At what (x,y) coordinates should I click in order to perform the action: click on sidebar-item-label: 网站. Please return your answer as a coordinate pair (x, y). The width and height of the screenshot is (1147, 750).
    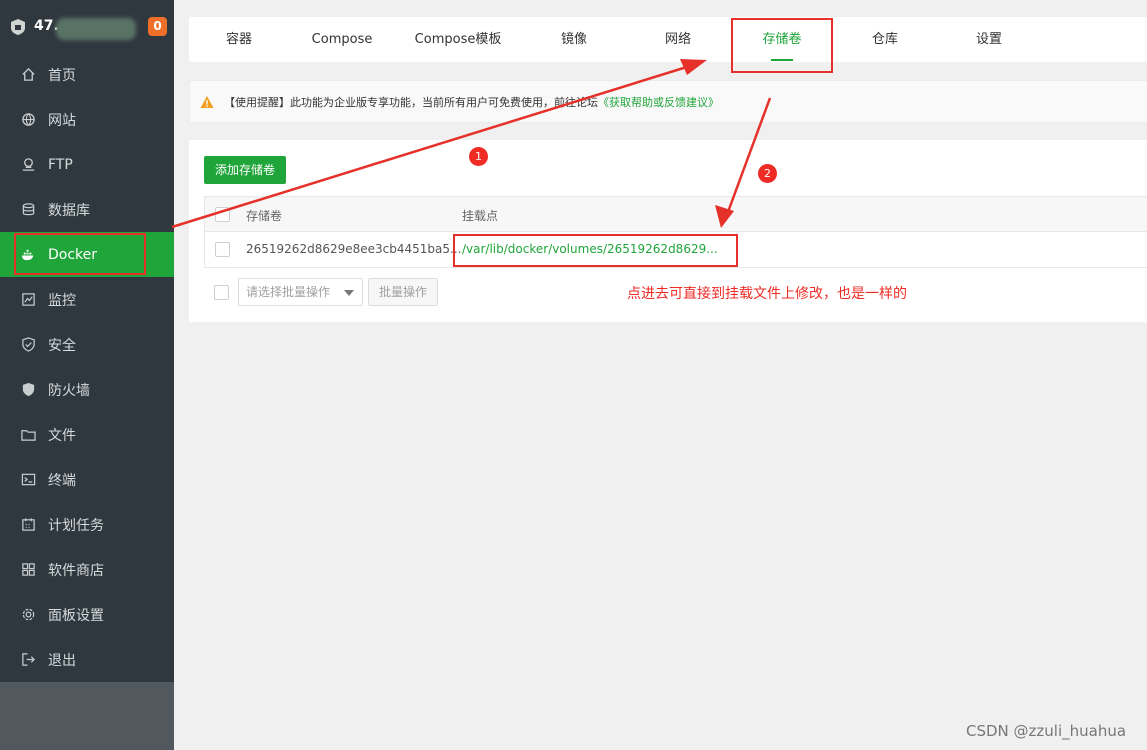
    Looking at the image, I should click on (62, 120).